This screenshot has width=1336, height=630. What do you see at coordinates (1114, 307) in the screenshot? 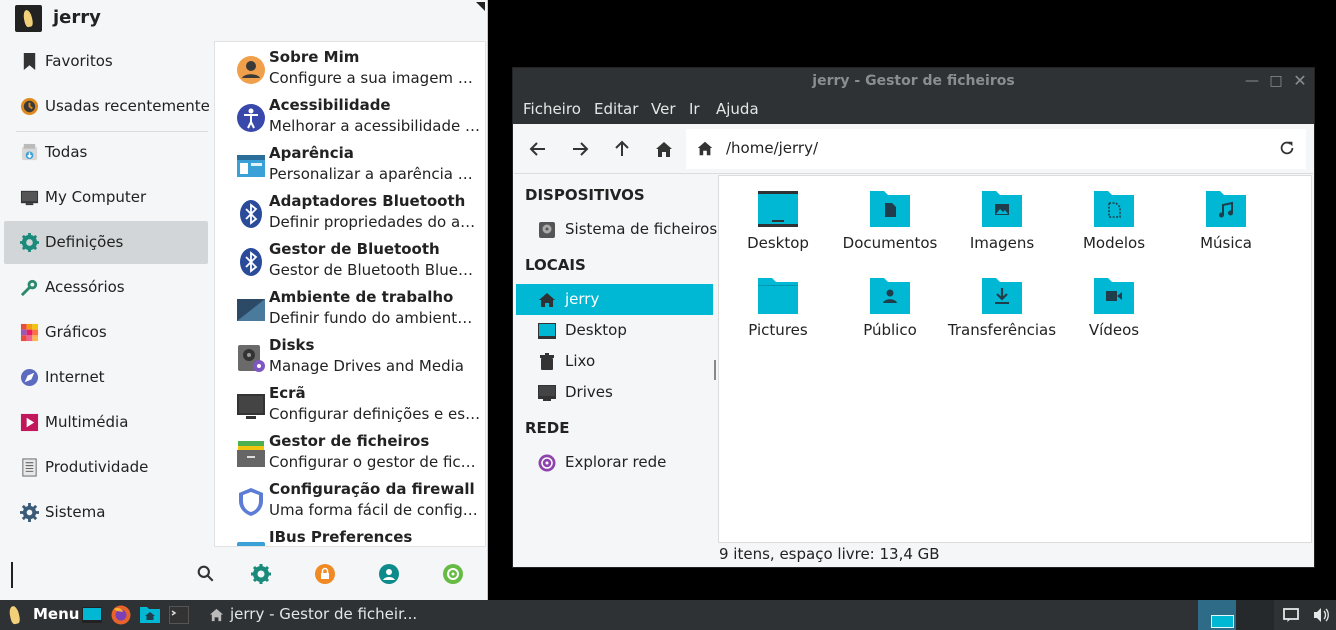
I see `file-item-videos: Vídeos` at bounding box center [1114, 307].